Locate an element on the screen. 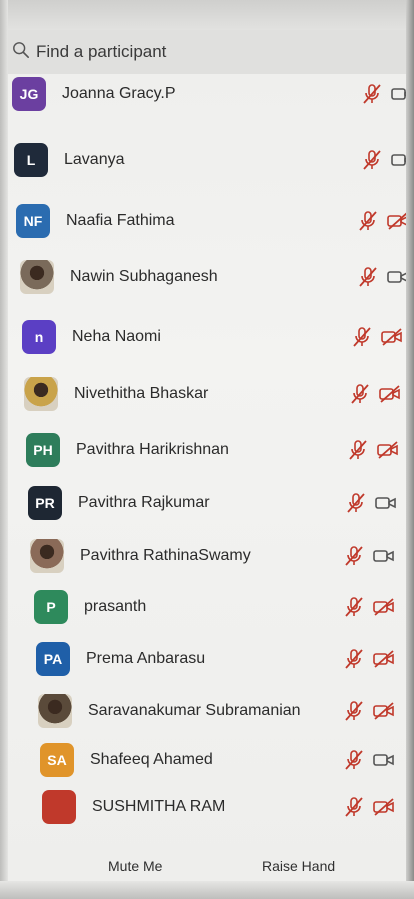 The height and width of the screenshot is (899, 414). avatar: n is located at coordinates (39, 337).